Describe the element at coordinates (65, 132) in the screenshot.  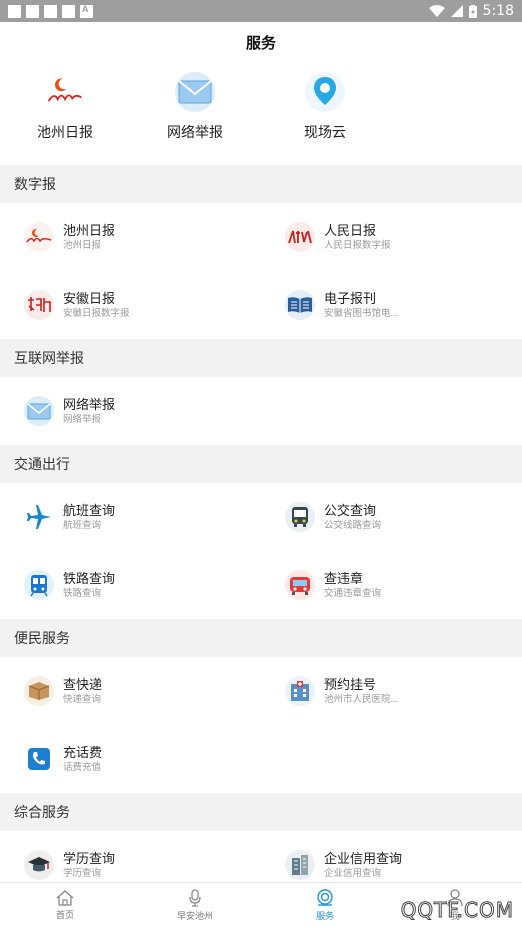
I see `quick-item-label: 池州日报` at that location.